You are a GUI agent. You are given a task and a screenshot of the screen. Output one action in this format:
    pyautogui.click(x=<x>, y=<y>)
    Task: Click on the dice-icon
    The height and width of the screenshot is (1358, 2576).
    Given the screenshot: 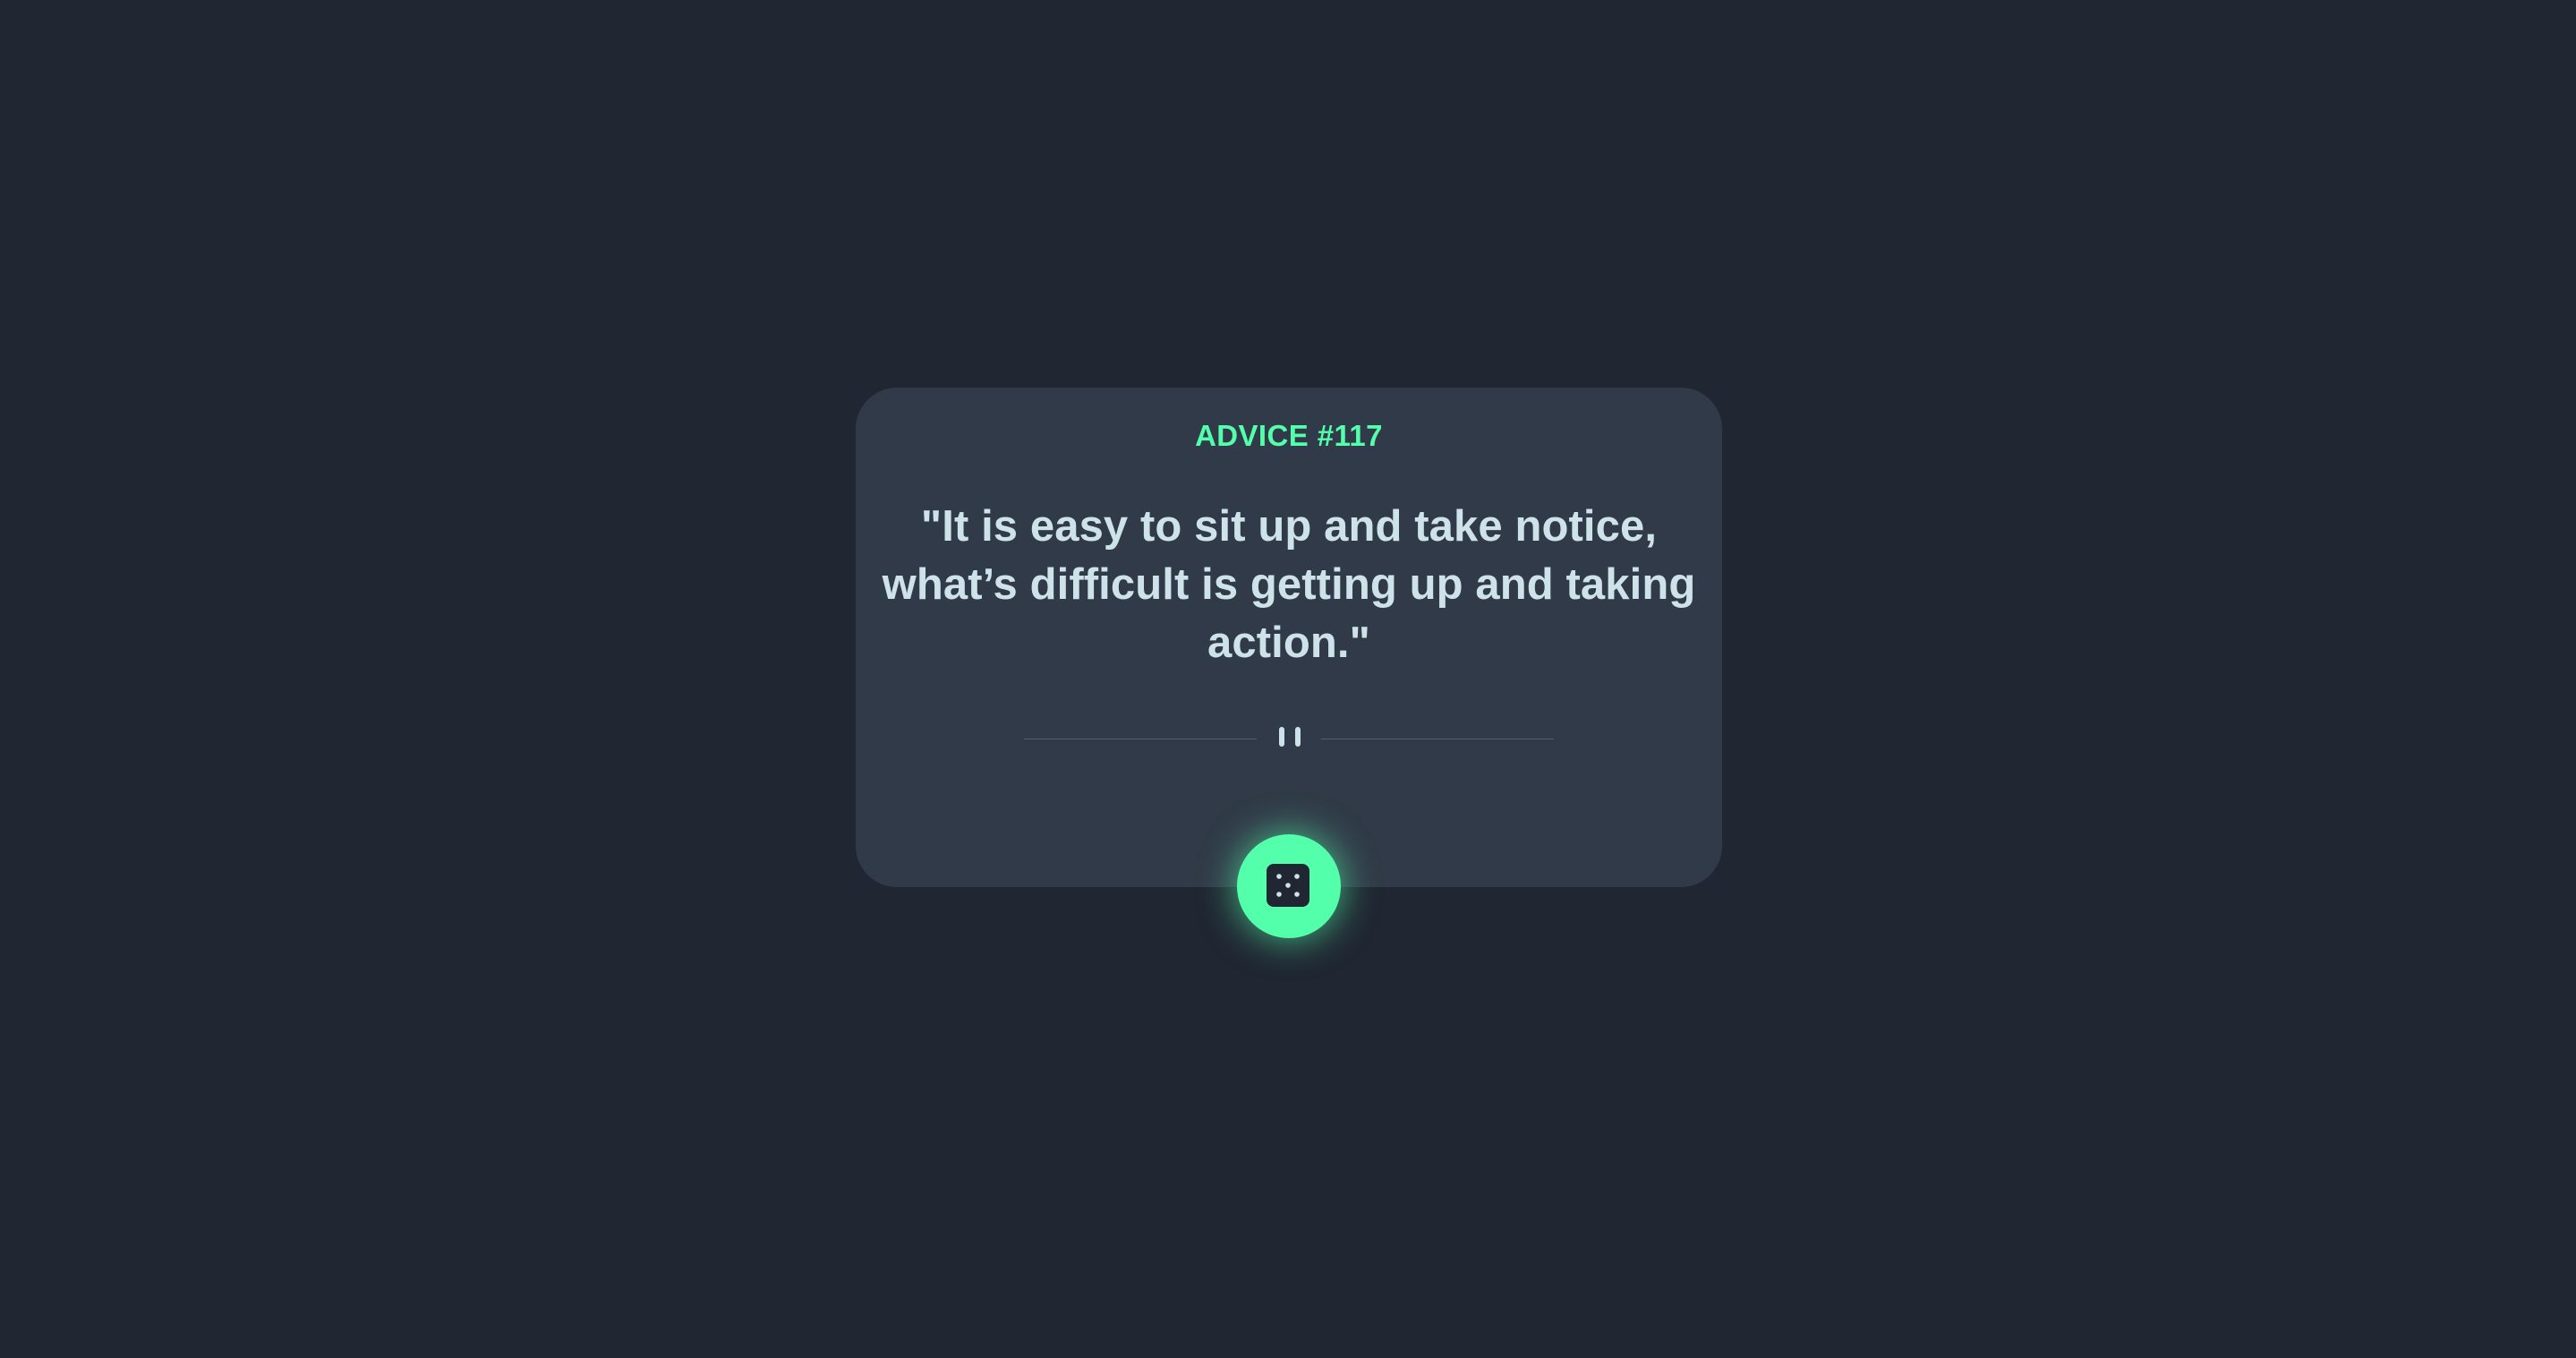 What is the action you would take?
    pyautogui.click(x=1288, y=885)
    